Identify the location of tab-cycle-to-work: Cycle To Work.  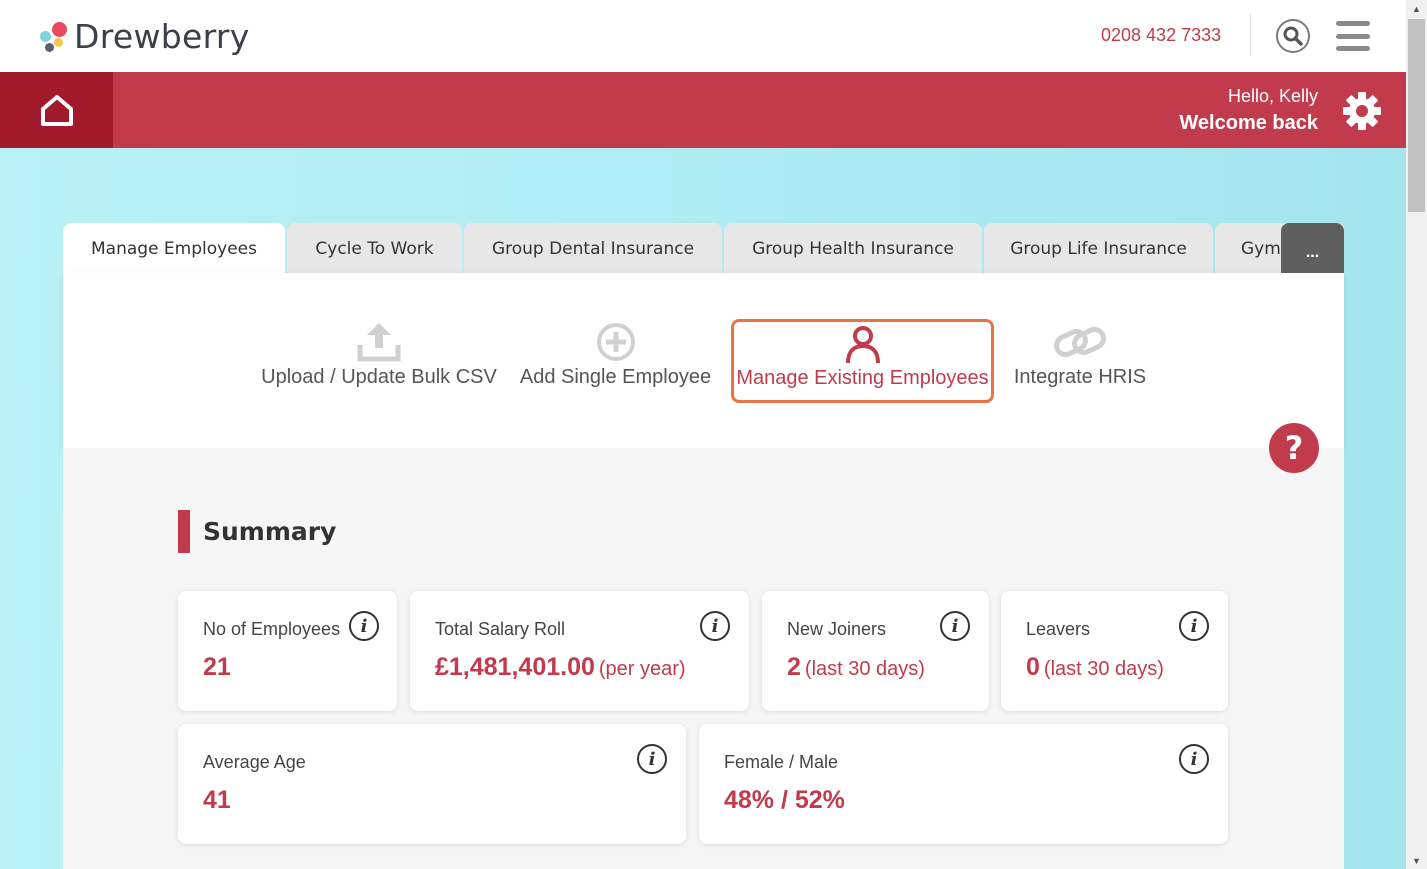
(374, 248).